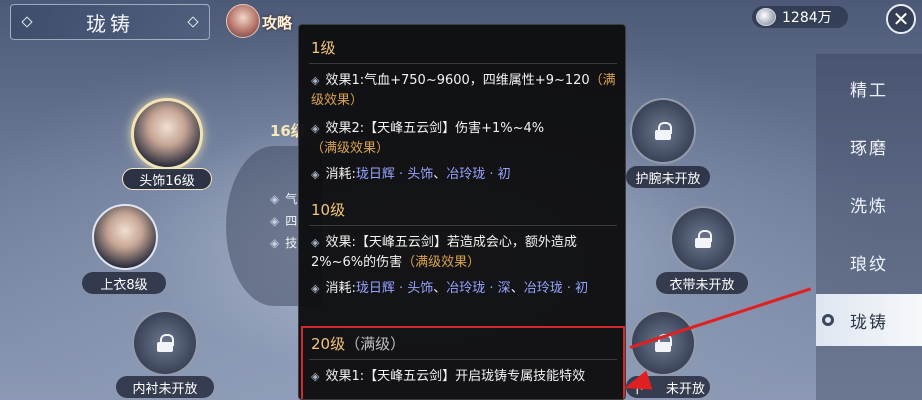 The image size is (922, 400). What do you see at coordinates (358, 344) in the screenshot?
I see `level-20-title: 20级（满级）` at bounding box center [358, 344].